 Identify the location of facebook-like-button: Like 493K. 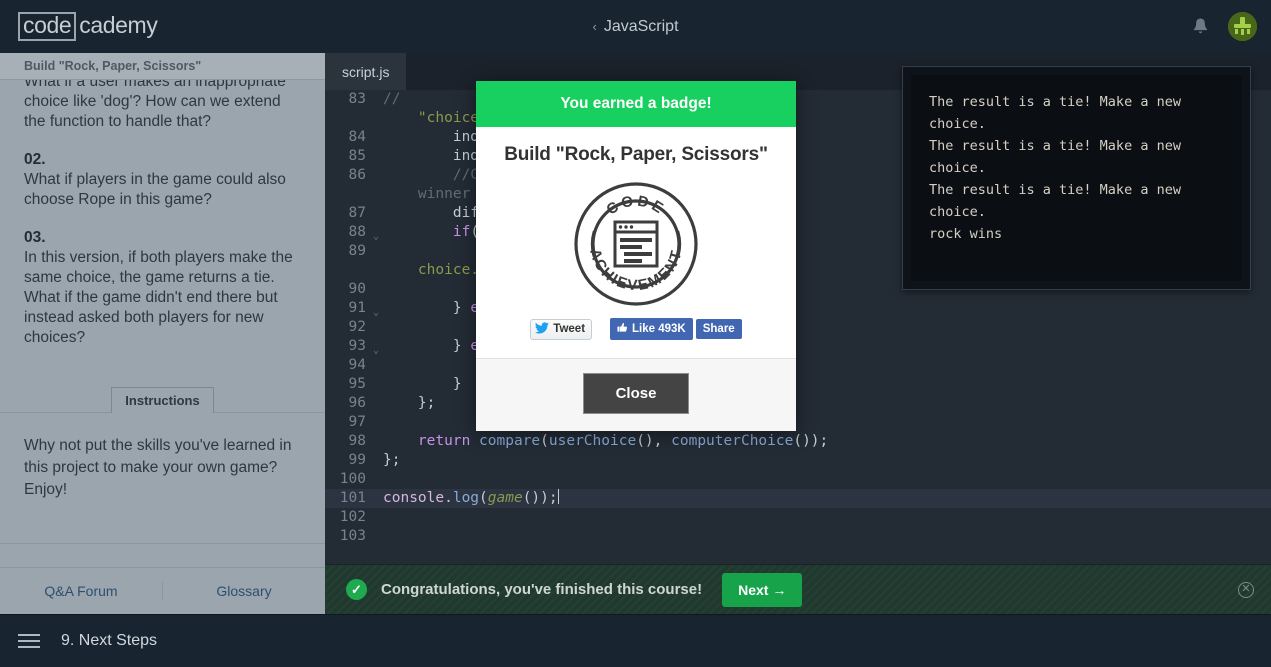
(651, 329).